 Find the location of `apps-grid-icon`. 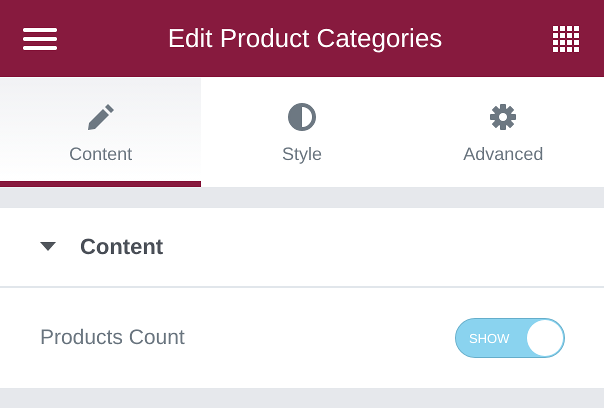

apps-grid-icon is located at coordinates (566, 39).